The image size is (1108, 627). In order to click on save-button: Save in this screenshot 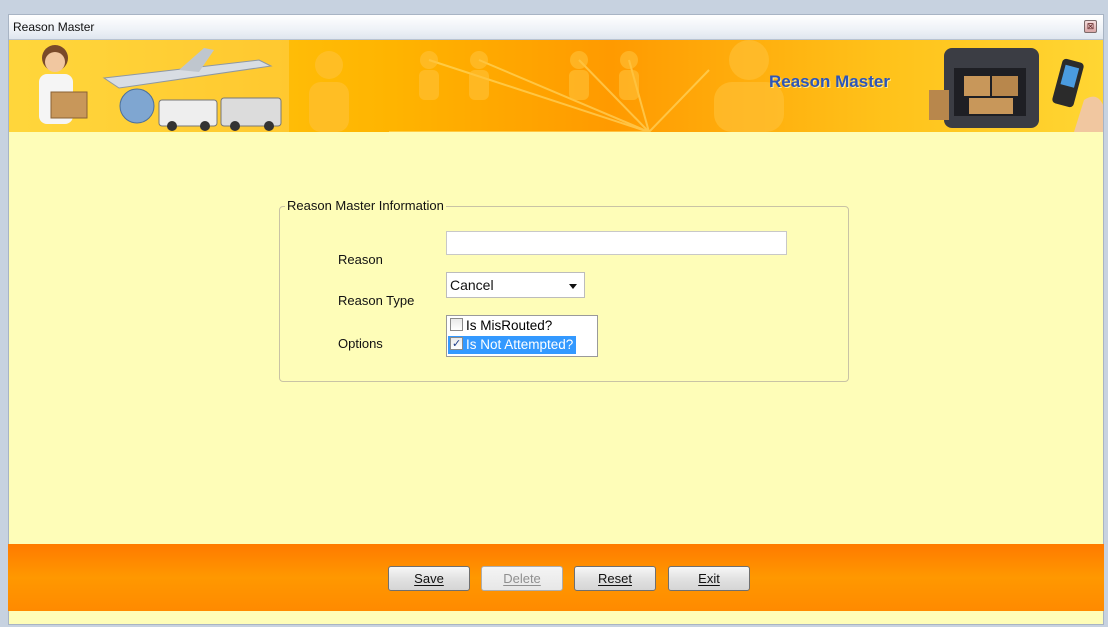, I will do `click(429, 578)`.